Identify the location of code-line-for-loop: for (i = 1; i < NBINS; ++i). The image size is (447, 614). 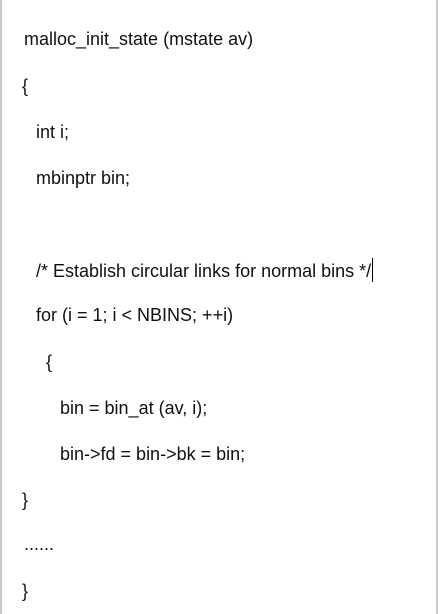
(135, 315).